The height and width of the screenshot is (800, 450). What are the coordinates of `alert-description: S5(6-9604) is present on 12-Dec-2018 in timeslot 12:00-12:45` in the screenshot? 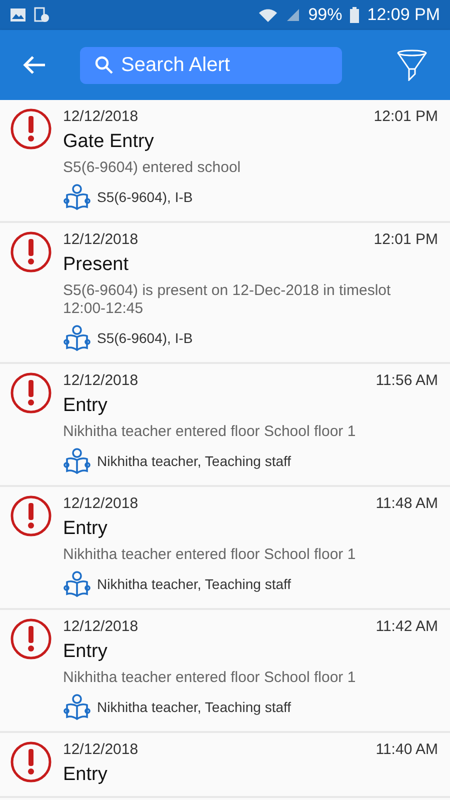 It's located at (227, 300).